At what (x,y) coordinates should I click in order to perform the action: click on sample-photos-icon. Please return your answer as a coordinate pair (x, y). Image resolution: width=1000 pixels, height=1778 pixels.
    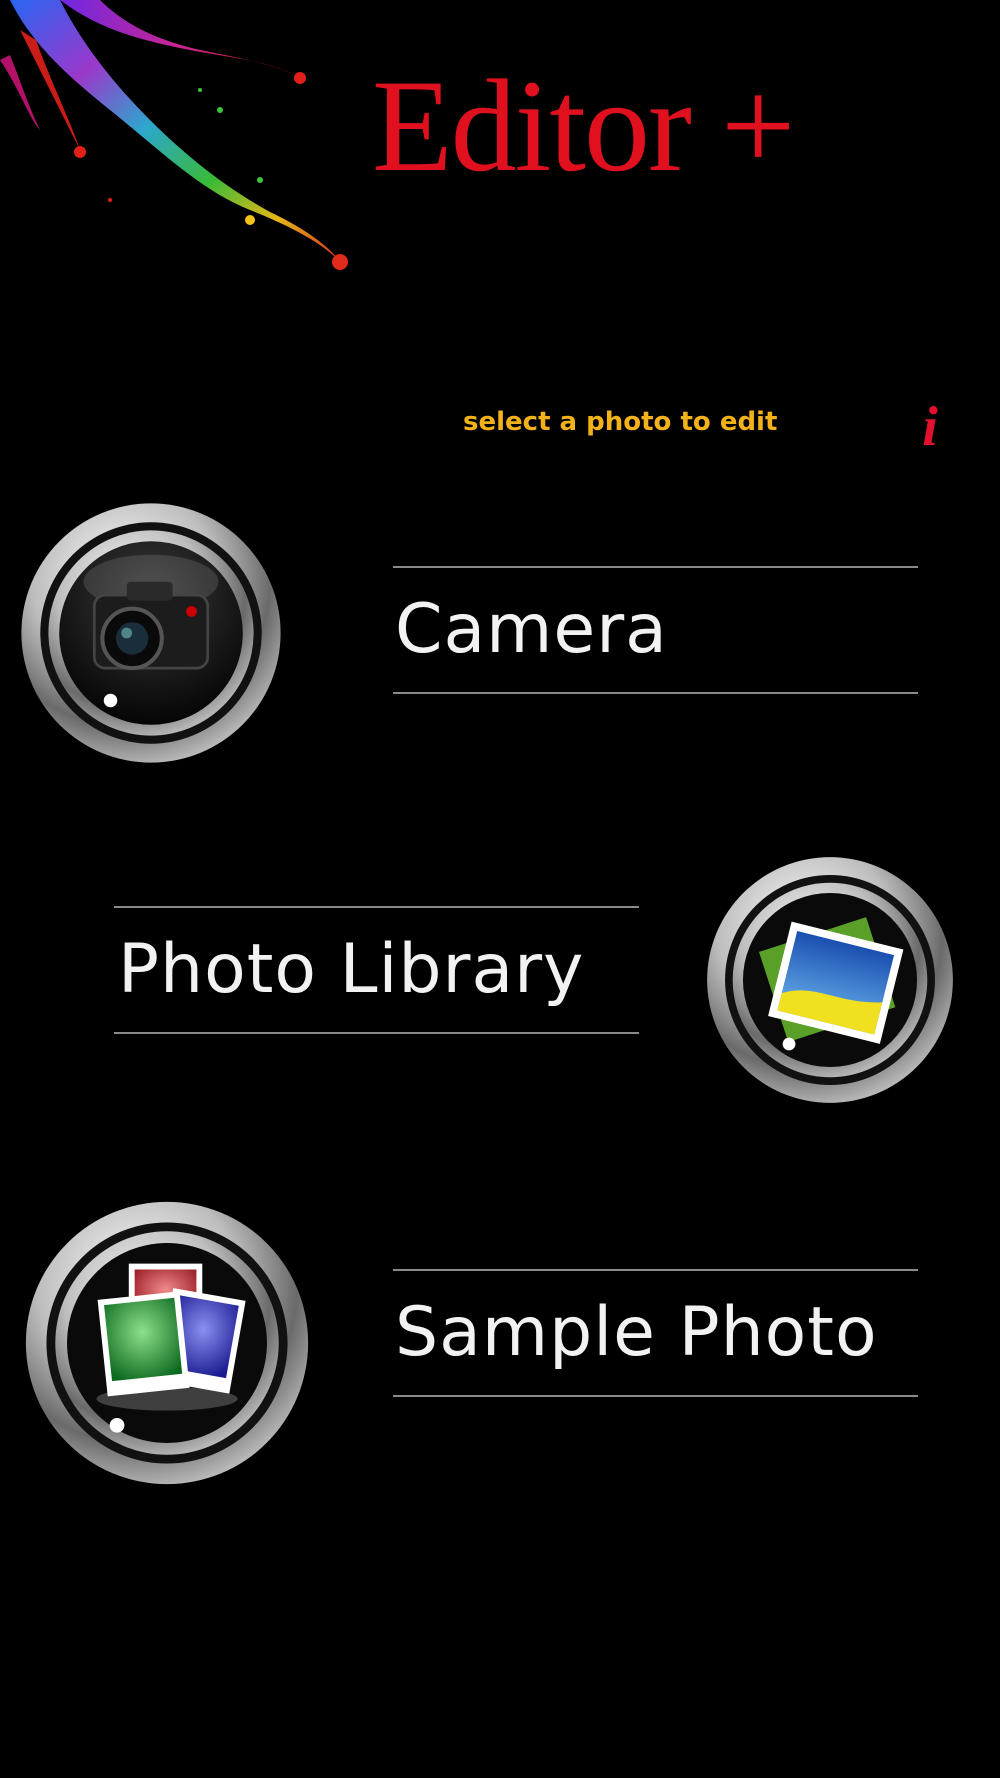
    Looking at the image, I should click on (167, 1343).